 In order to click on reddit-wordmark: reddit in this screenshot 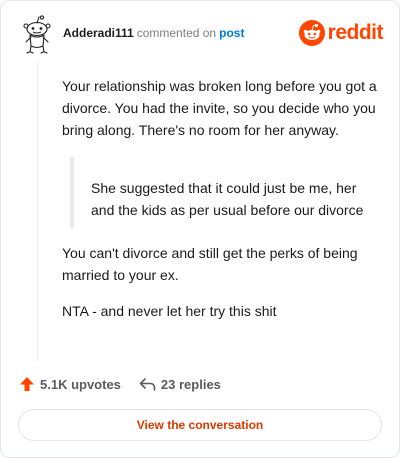, I will do `click(355, 32)`.